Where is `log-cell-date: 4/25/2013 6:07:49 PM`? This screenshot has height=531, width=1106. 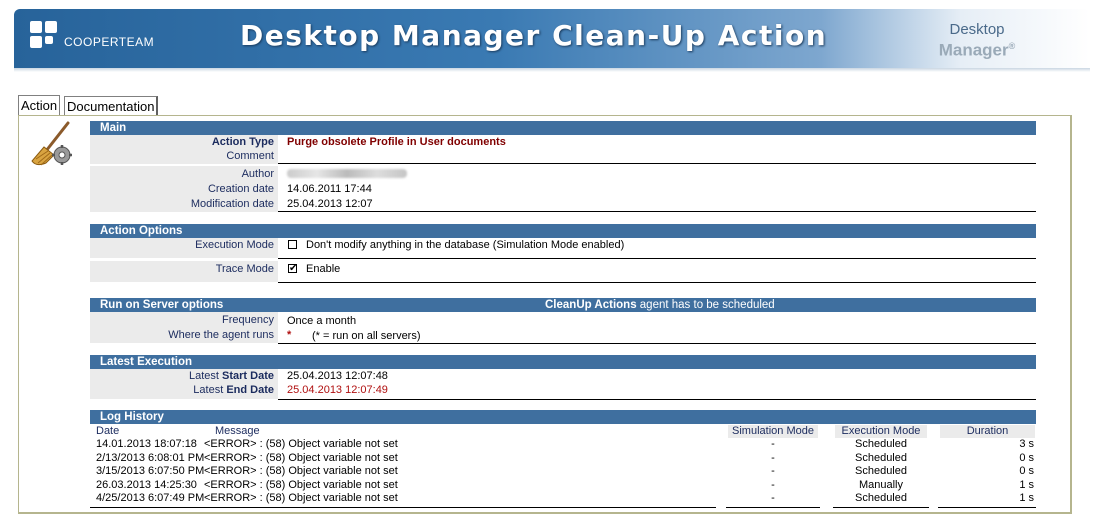 log-cell-date: 4/25/2013 6:07:49 PM is located at coordinates (150, 498).